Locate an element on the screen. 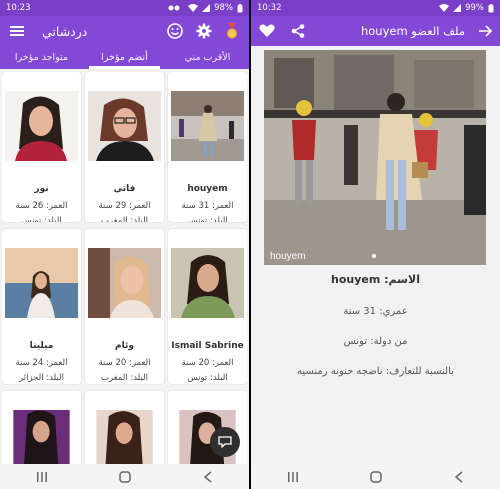 Image resolution: width=500 pixels, height=489 pixels. battery-level: 98% is located at coordinates (223, 8).